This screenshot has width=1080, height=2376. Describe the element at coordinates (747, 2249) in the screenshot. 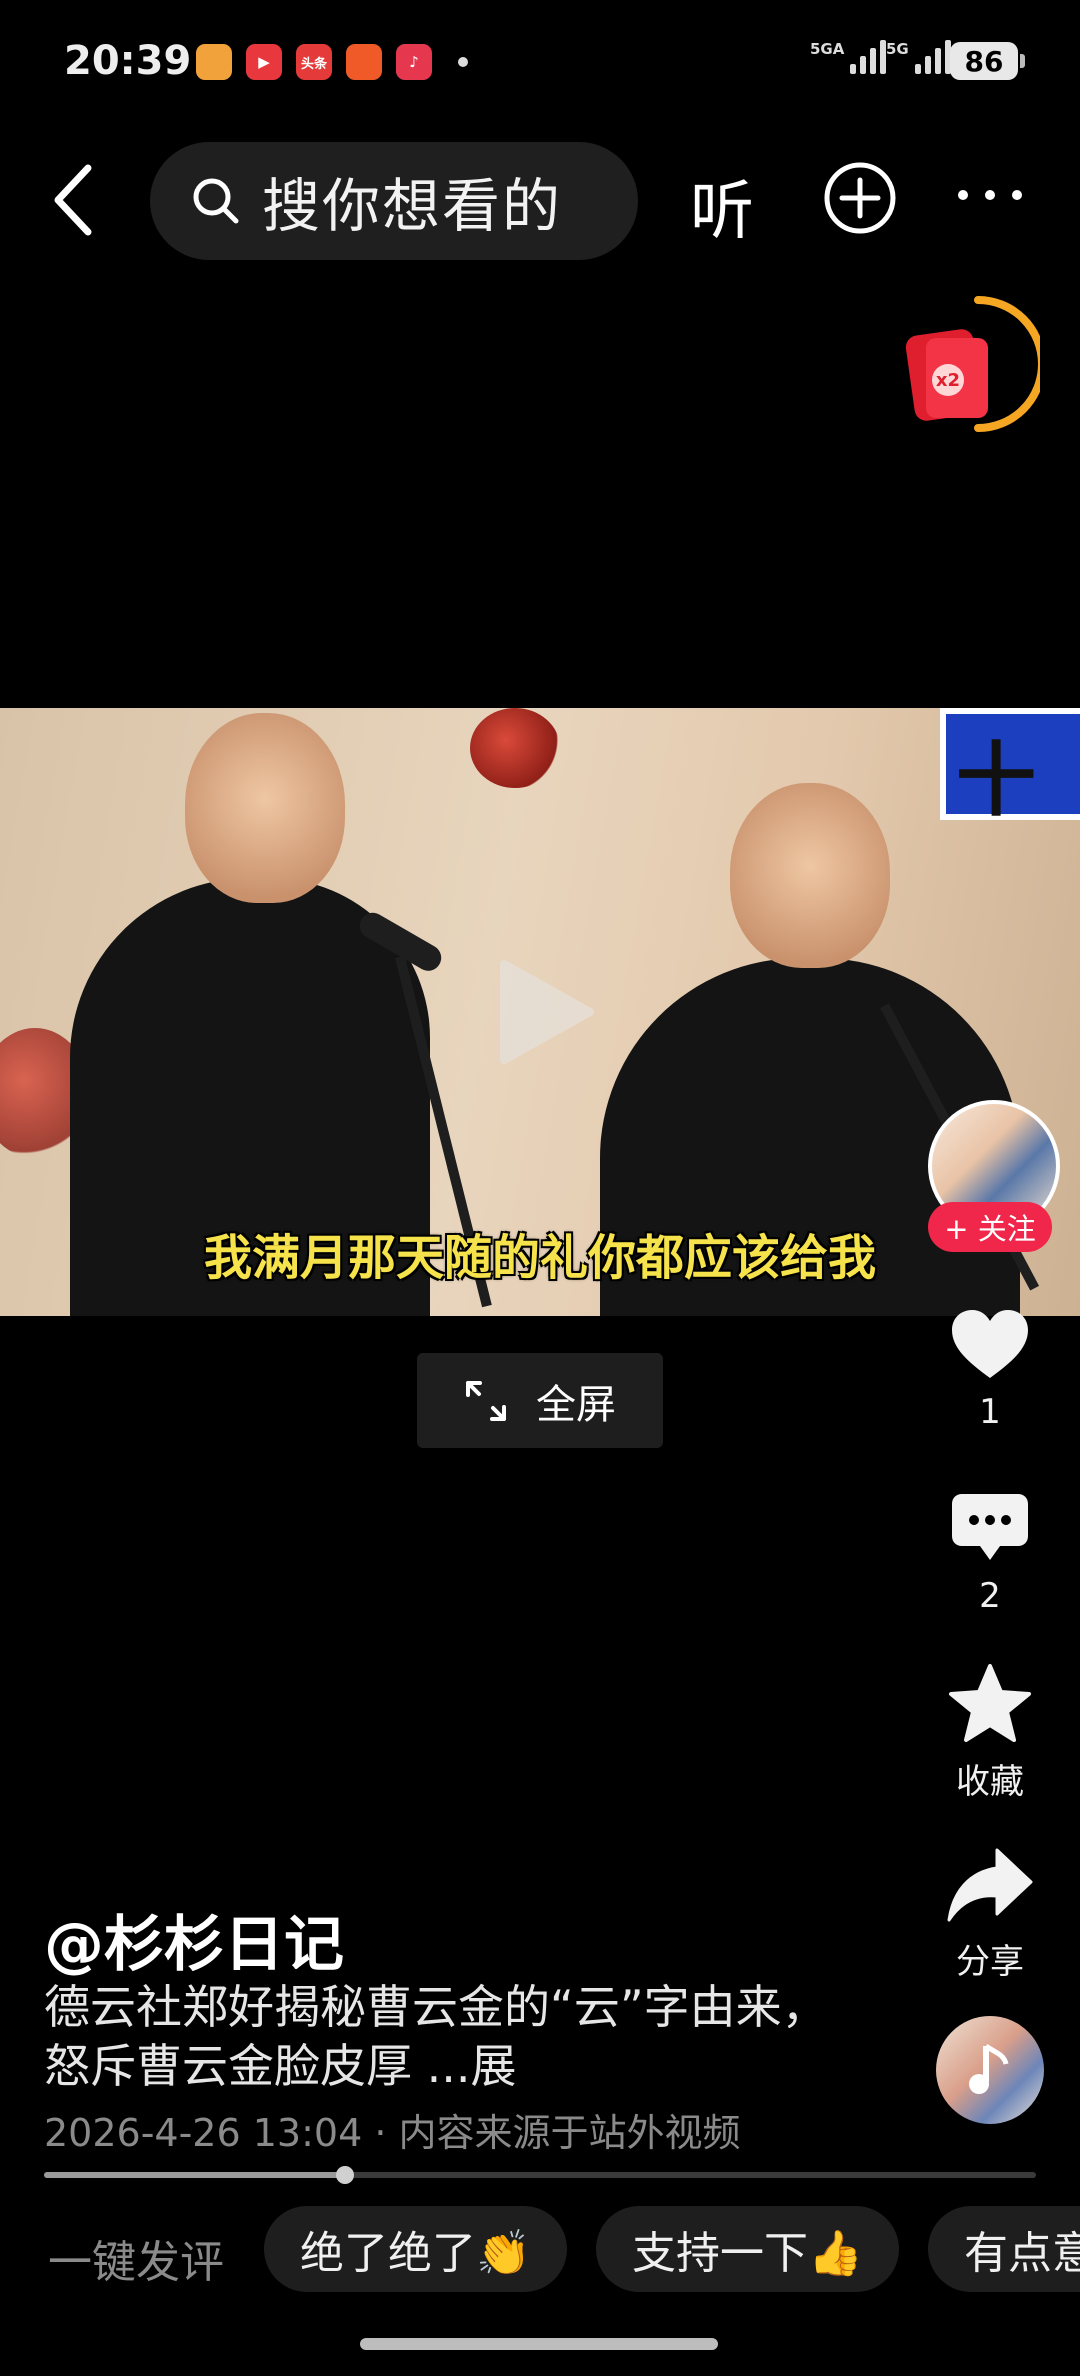

I see `quick-comment-chip: 支持一下👍` at that location.